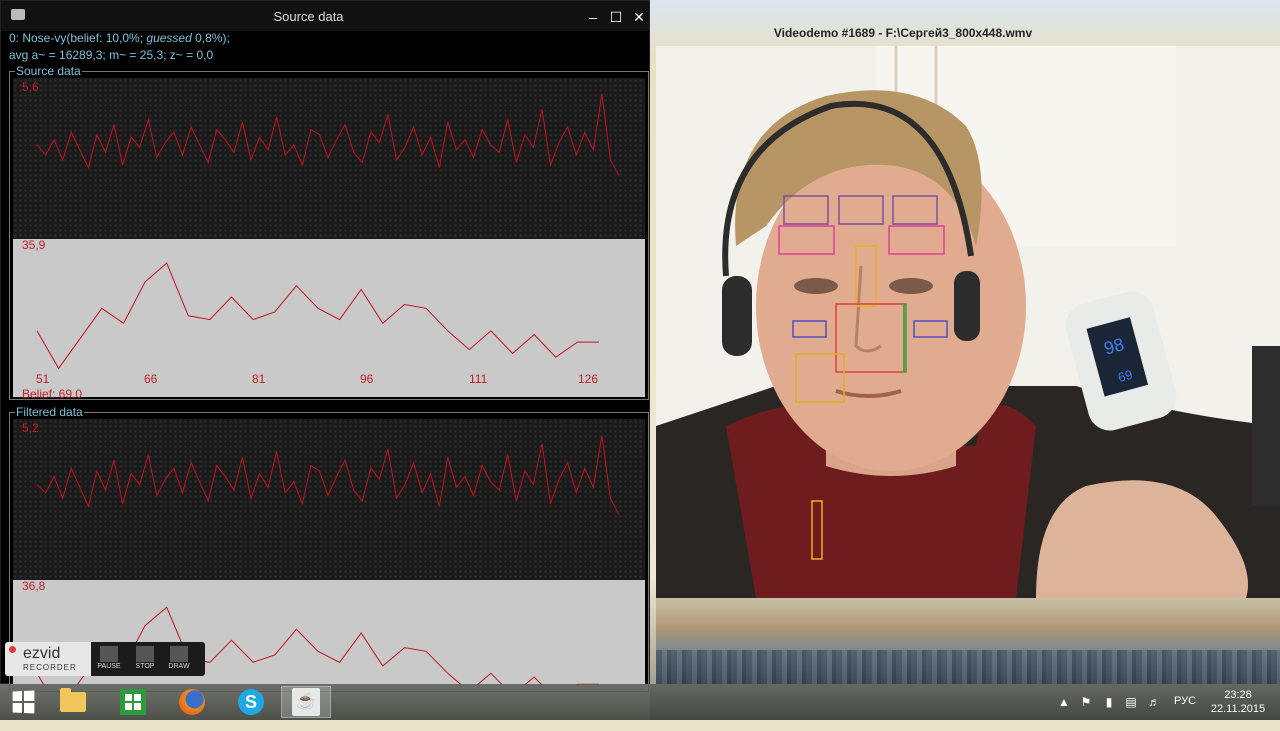 This screenshot has width=1280, height=731. I want to click on video-window-title: Videodemo #1689 - F:\Сергей3_800x448.wmv, so click(968, 36).